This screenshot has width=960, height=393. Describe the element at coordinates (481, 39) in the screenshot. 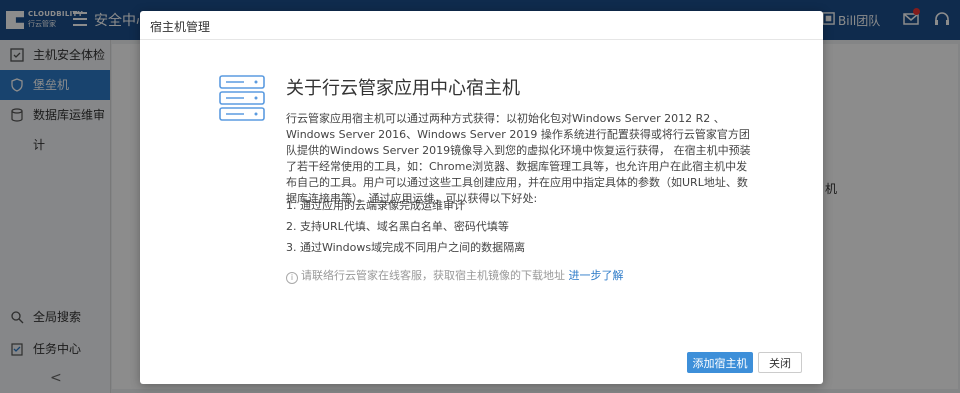

I see `divider` at that location.